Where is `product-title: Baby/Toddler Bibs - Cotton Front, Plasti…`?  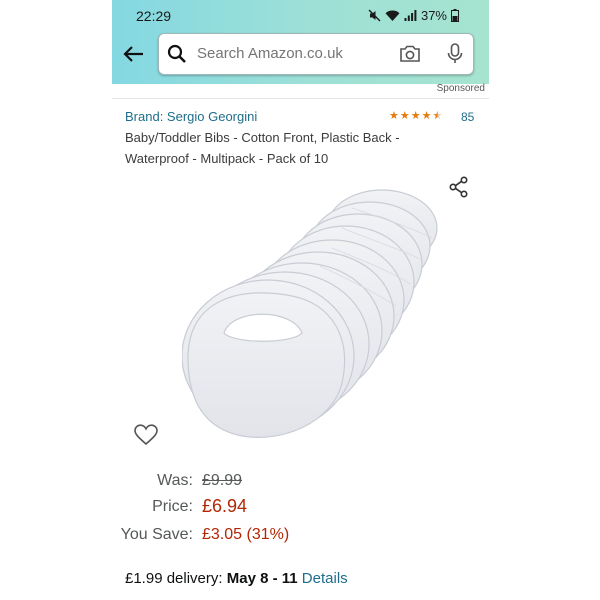 product-title: Baby/Toddler Bibs - Cotton Front, Plasti… is located at coordinates (262, 148).